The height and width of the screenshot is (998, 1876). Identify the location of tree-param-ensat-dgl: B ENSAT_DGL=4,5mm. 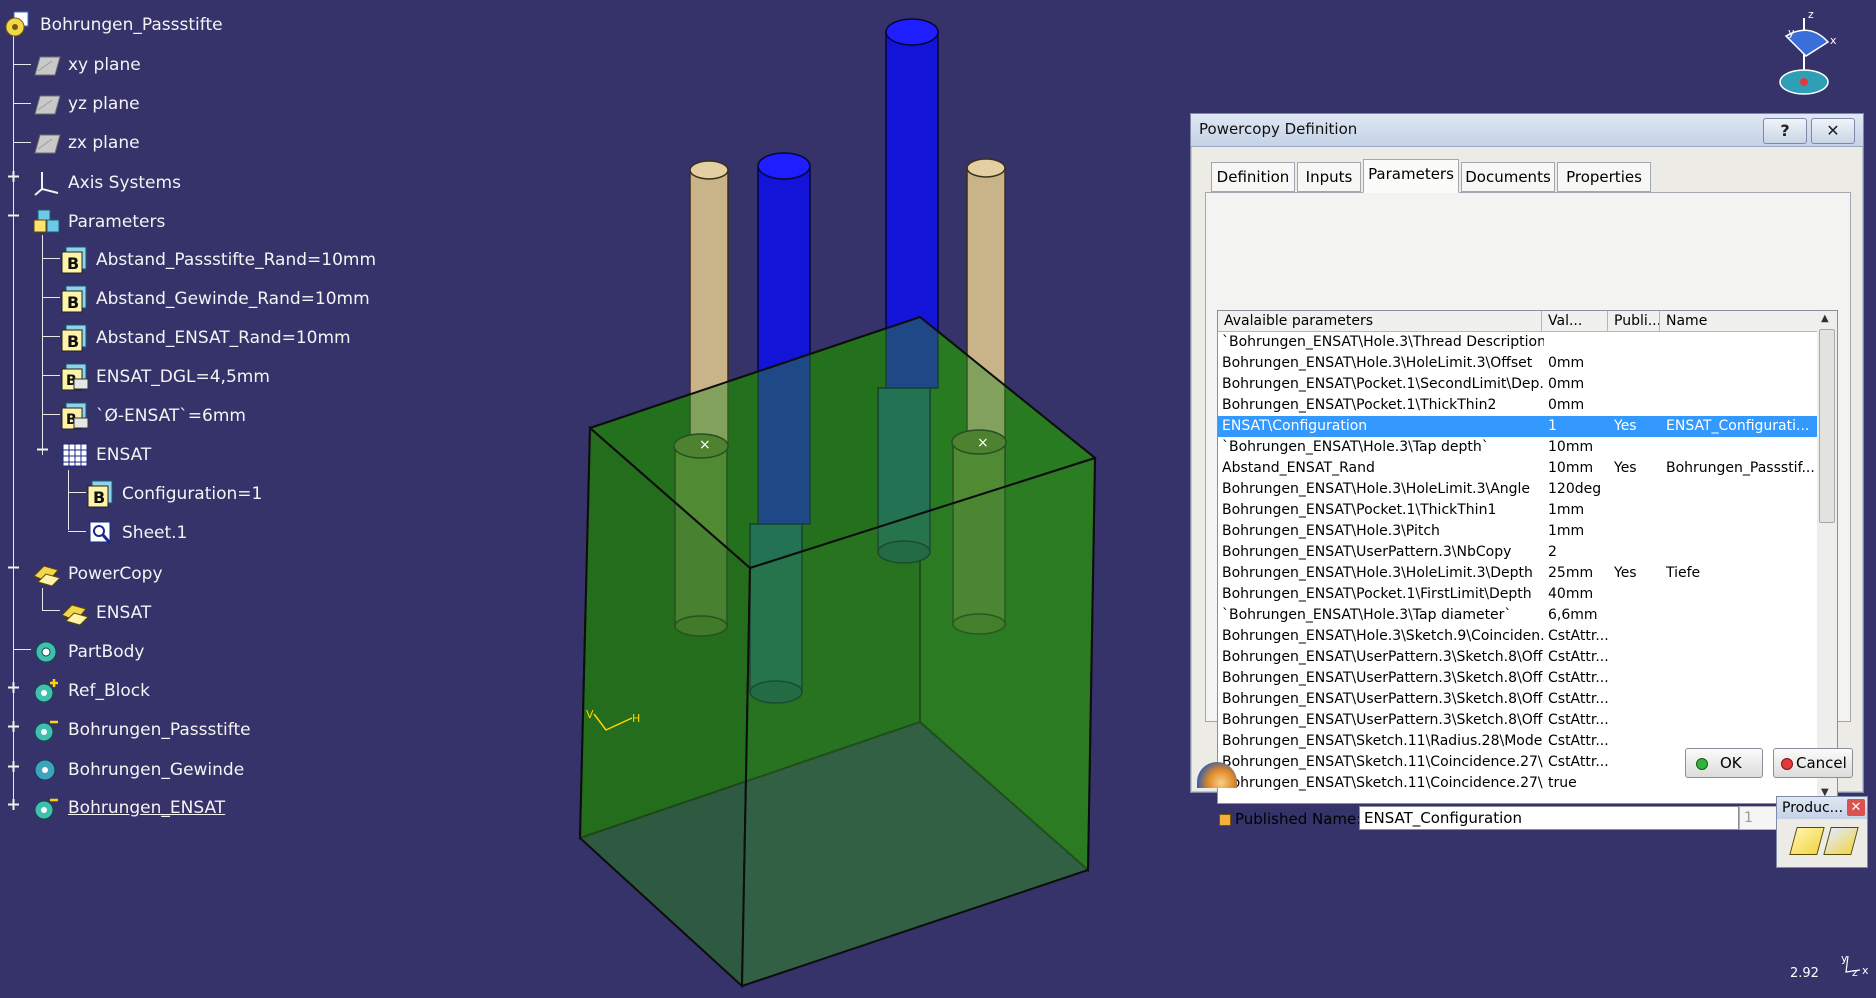
(165, 377).